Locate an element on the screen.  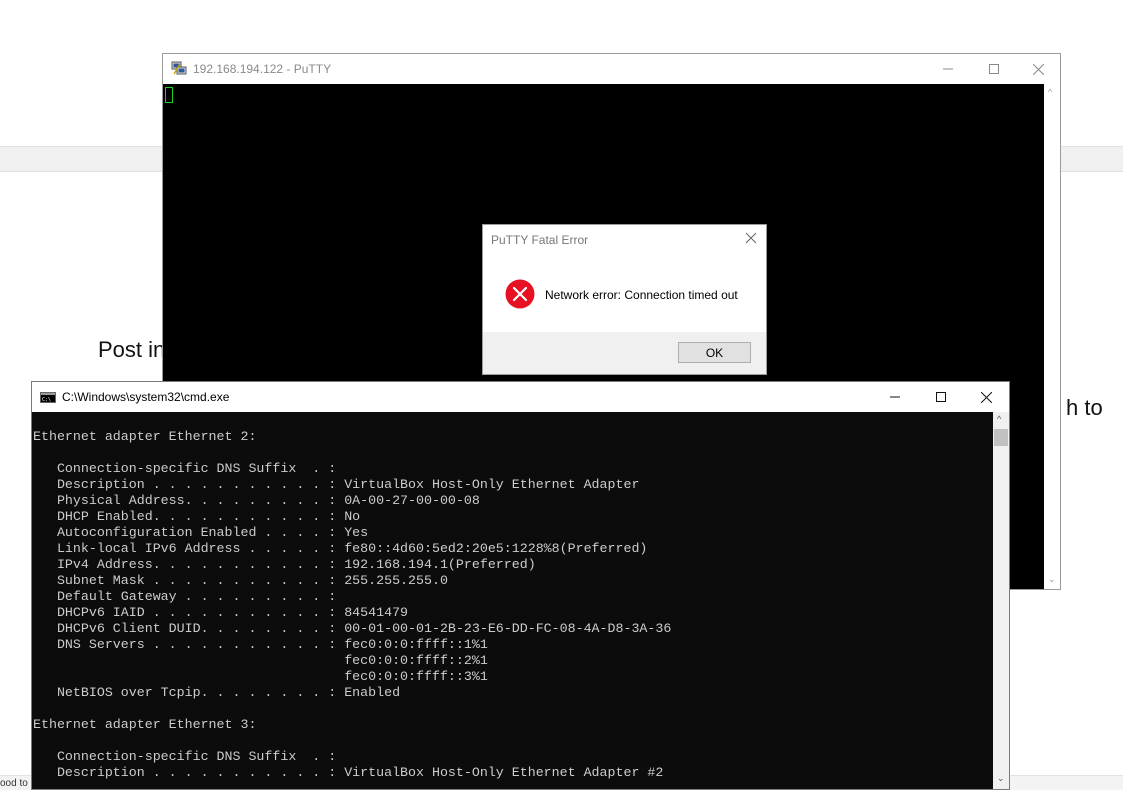
console-line: DHCP Enabled. . . . . . . . . . . : No is located at coordinates (197, 516).